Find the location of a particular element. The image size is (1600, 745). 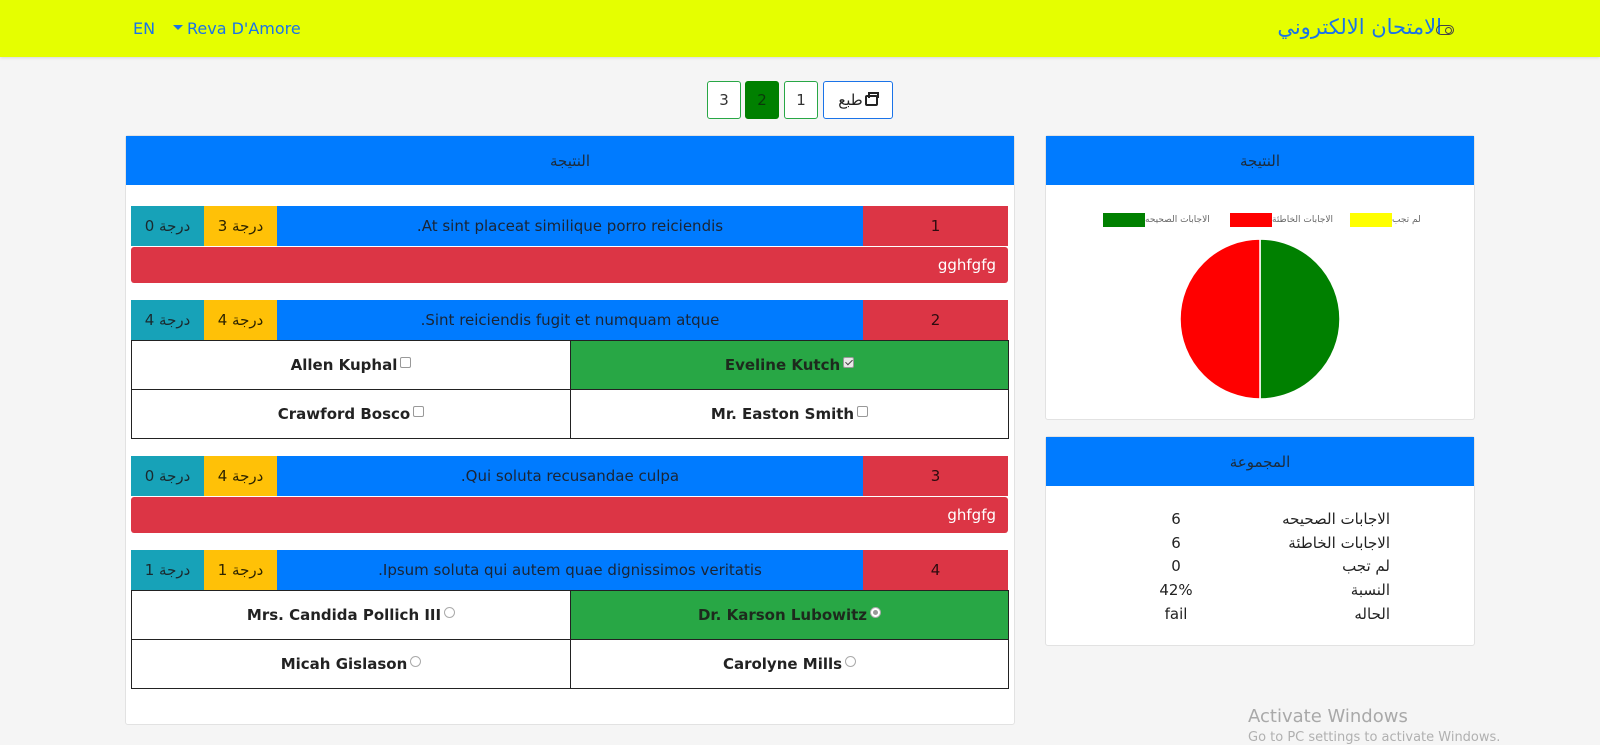

checkbox-checked-icon is located at coordinates (849, 362).